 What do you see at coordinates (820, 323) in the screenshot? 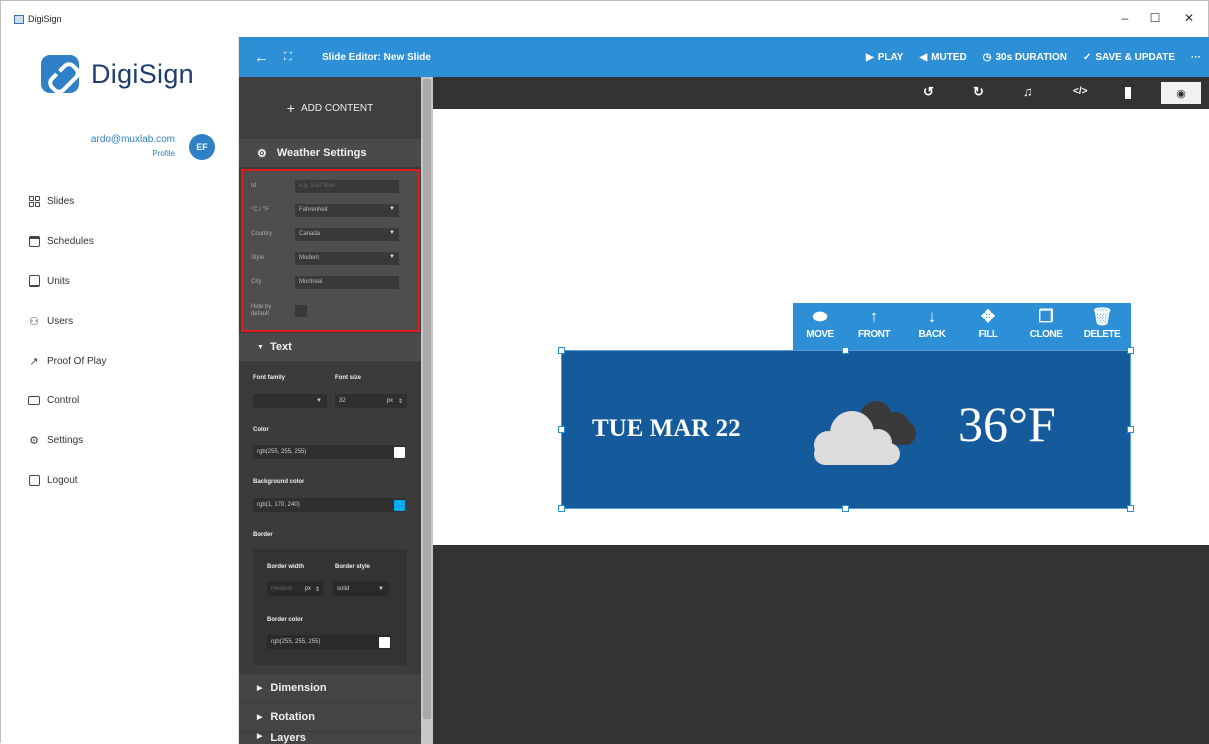
I see `move-button: ⬬ MOVE` at bounding box center [820, 323].